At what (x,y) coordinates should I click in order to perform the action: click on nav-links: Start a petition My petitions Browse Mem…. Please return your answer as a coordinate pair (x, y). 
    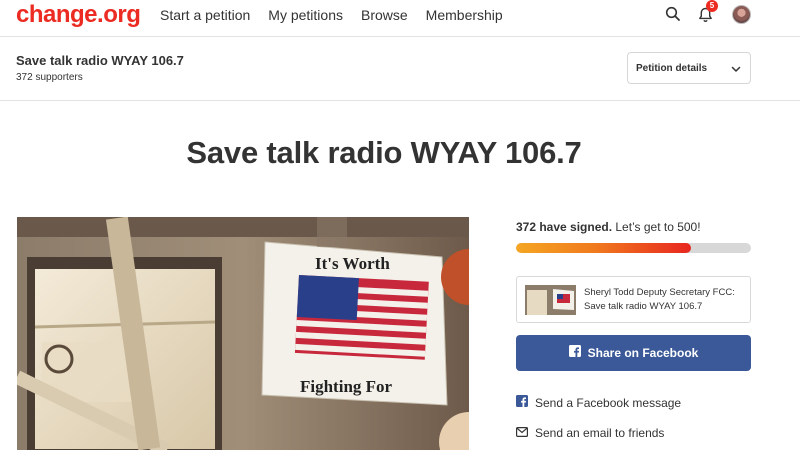
    Looking at the image, I should click on (340, 15).